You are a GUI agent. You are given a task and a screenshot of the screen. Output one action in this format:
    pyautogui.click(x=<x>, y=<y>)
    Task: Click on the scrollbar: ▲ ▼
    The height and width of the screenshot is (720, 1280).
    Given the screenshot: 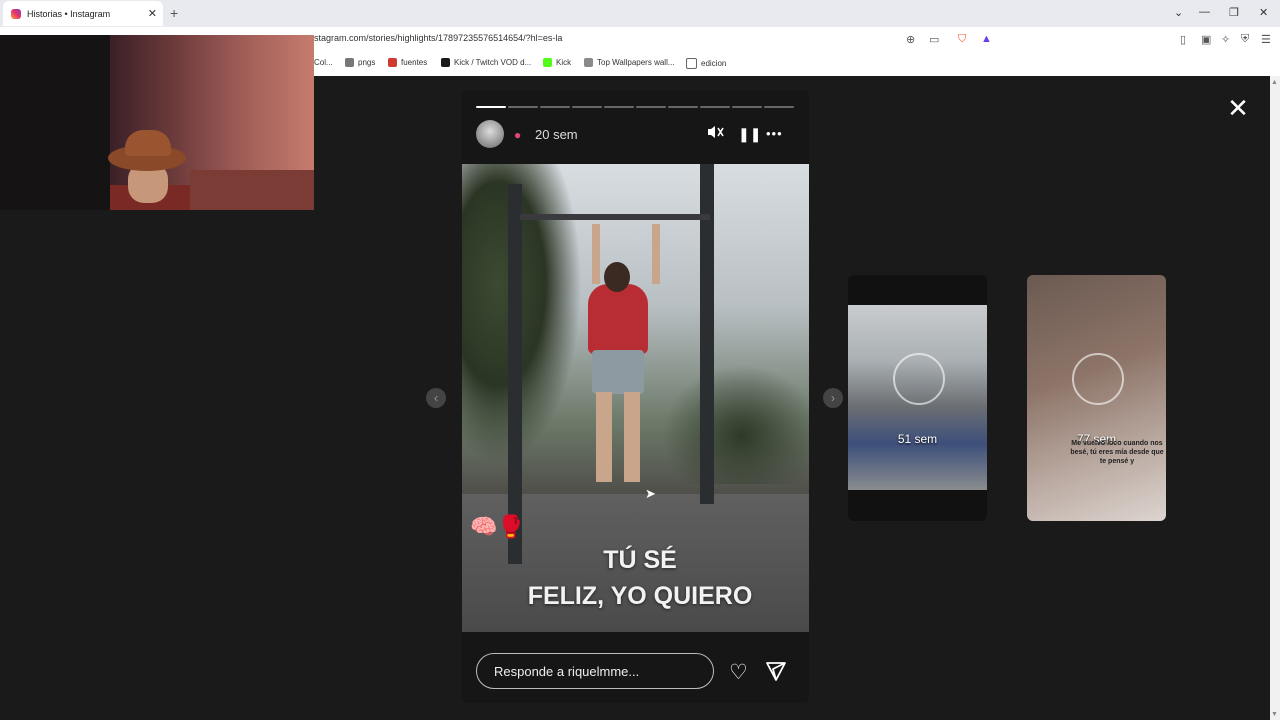 What is the action you would take?
    pyautogui.click(x=1275, y=398)
    